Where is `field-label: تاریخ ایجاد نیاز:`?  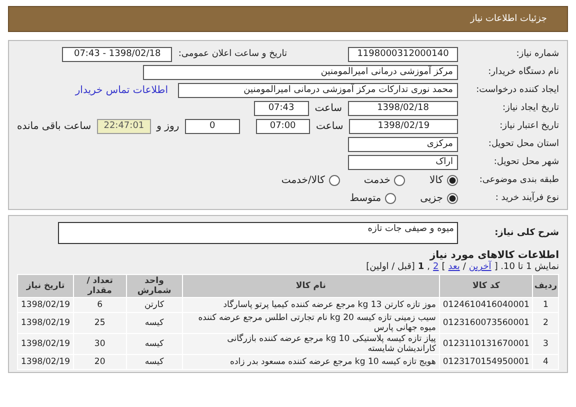
field-label: تاریخ ایجاد نیاز: is located at coordinates (530, 108).